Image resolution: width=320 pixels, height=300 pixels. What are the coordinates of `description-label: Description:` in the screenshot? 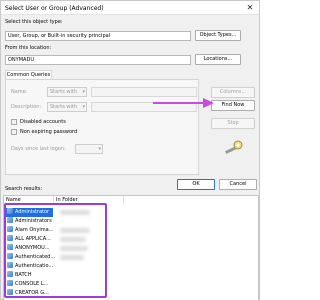 It's located at (26, 107).